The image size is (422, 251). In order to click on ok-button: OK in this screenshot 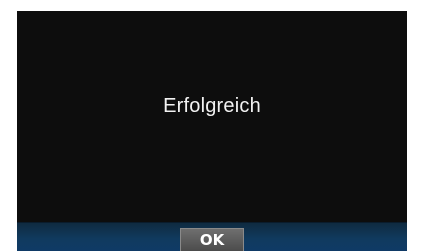, I will do `click(212, 239)`.